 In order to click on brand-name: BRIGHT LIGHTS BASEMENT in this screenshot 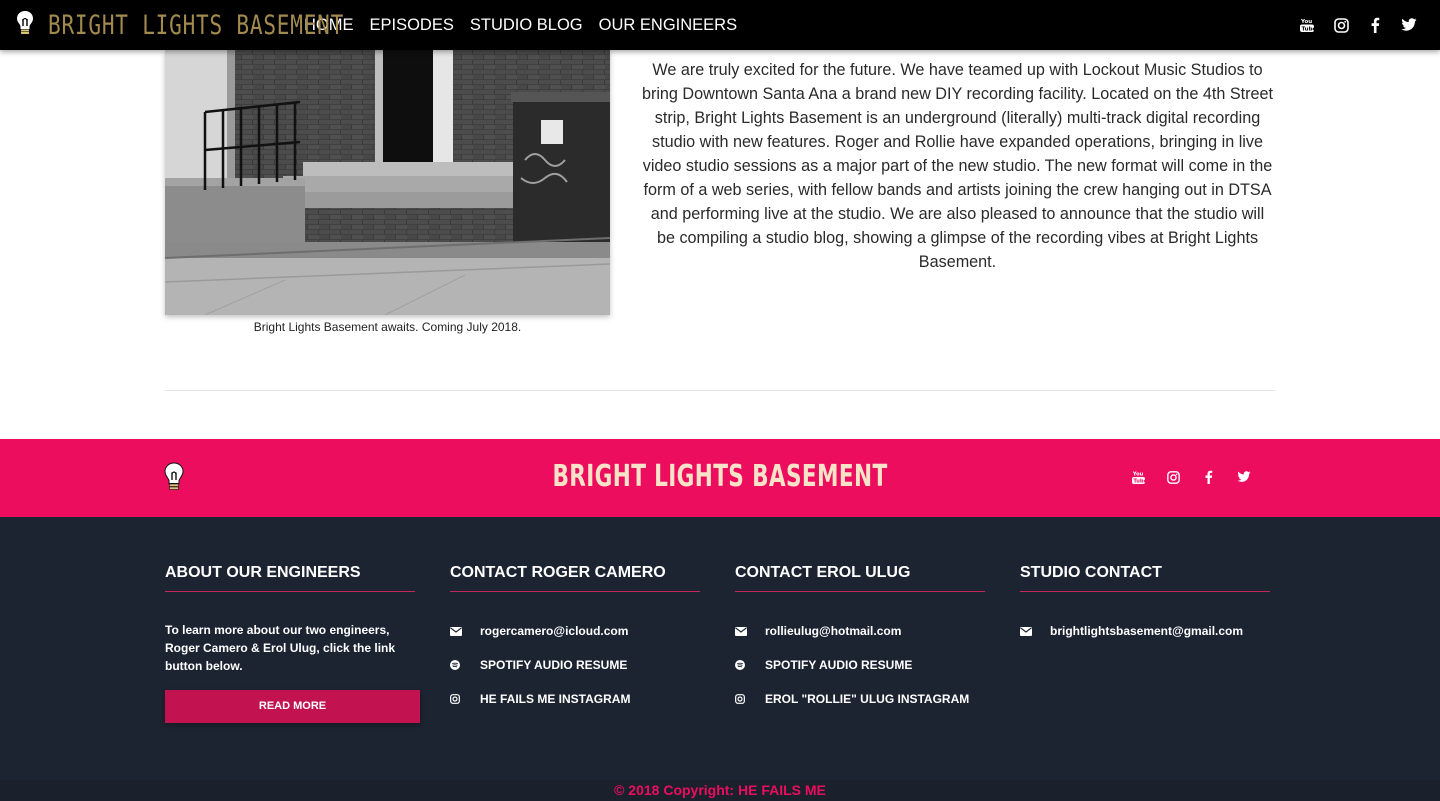, I will do `click(196, 25)`.